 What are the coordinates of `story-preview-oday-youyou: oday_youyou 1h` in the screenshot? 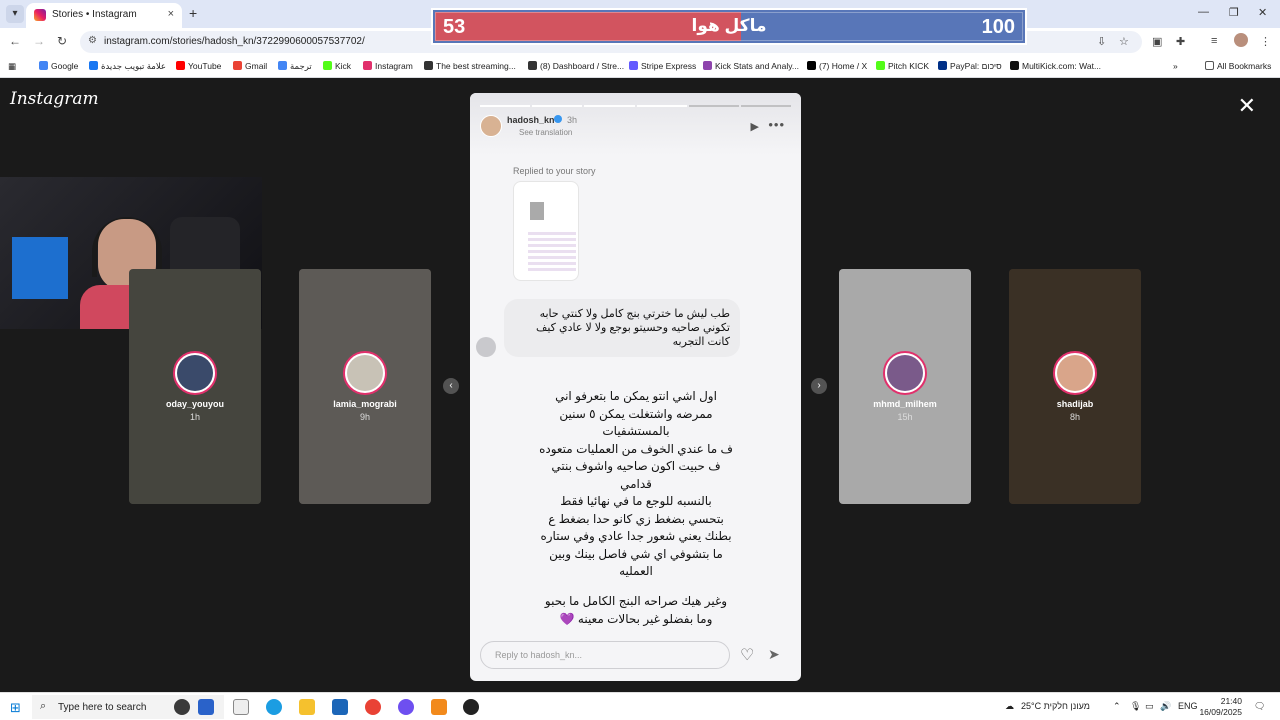 It's located at (195, 386).